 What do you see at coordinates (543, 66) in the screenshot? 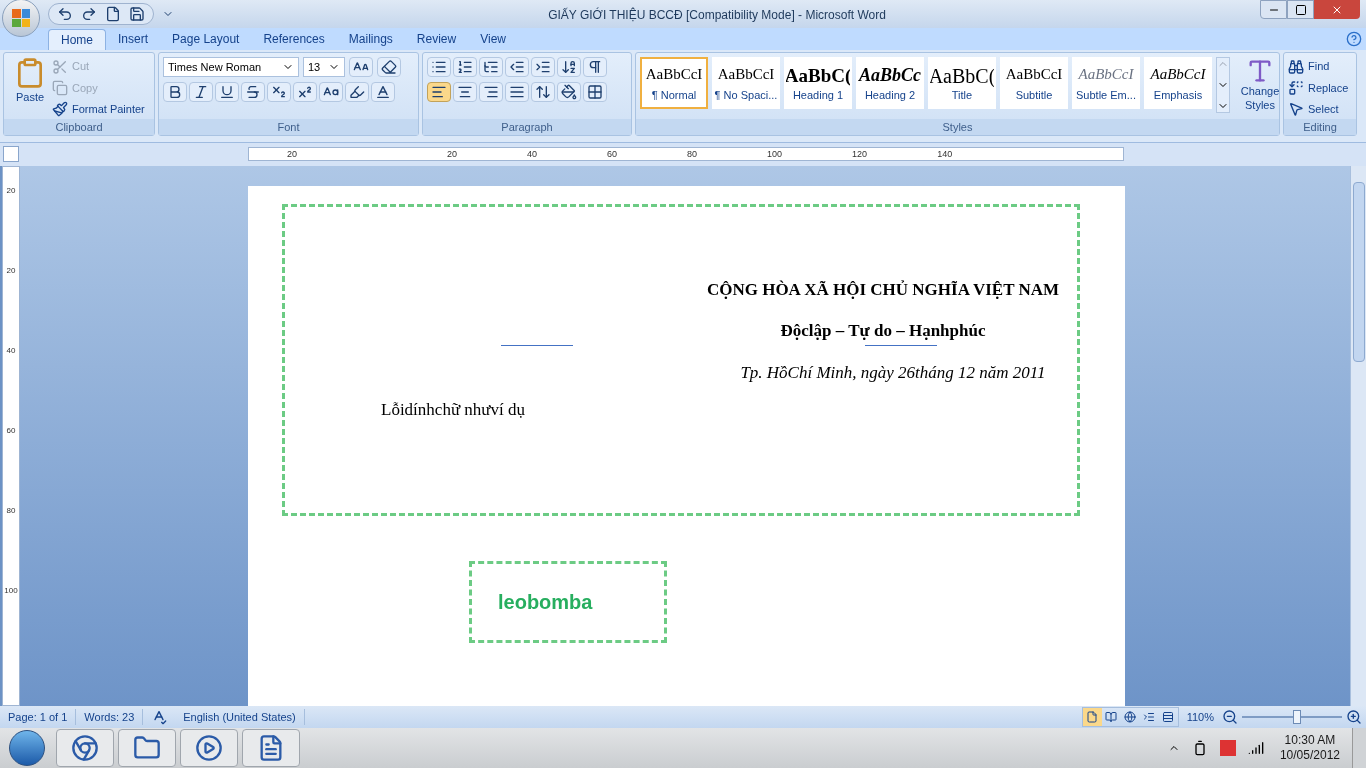
I see `increase-indent-button` at bounding box center [543, 66].